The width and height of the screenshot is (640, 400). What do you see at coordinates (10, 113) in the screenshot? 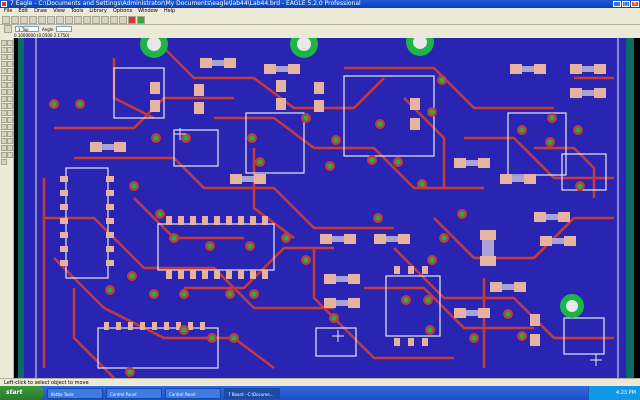
I see `ripup-tool-icon` at bounding box center [10, 113].